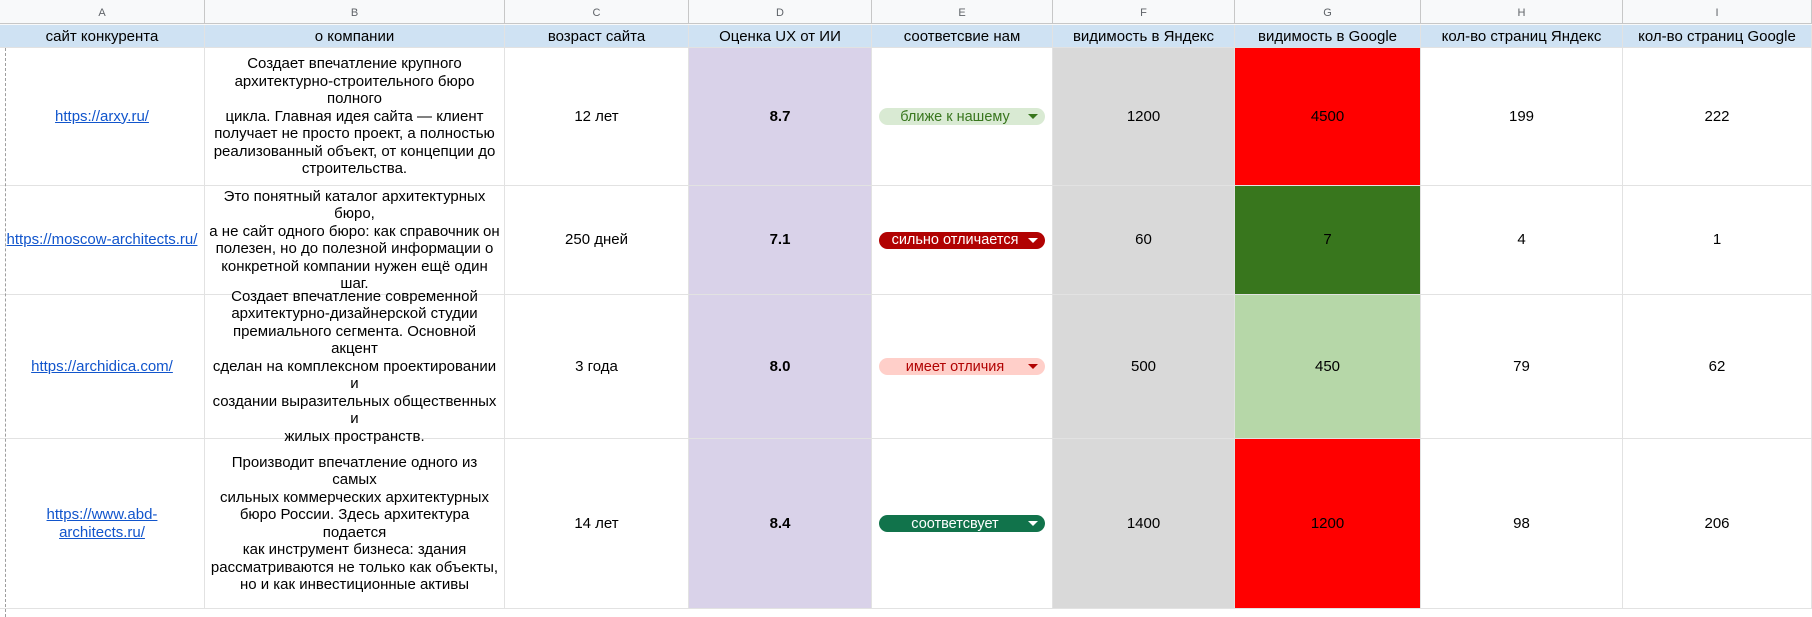 The image size is (1812, 617). What do you see at coordinates (780, 12) in the screenshot?
I see `column-letter-3: D` at bounding box center [780, 12].